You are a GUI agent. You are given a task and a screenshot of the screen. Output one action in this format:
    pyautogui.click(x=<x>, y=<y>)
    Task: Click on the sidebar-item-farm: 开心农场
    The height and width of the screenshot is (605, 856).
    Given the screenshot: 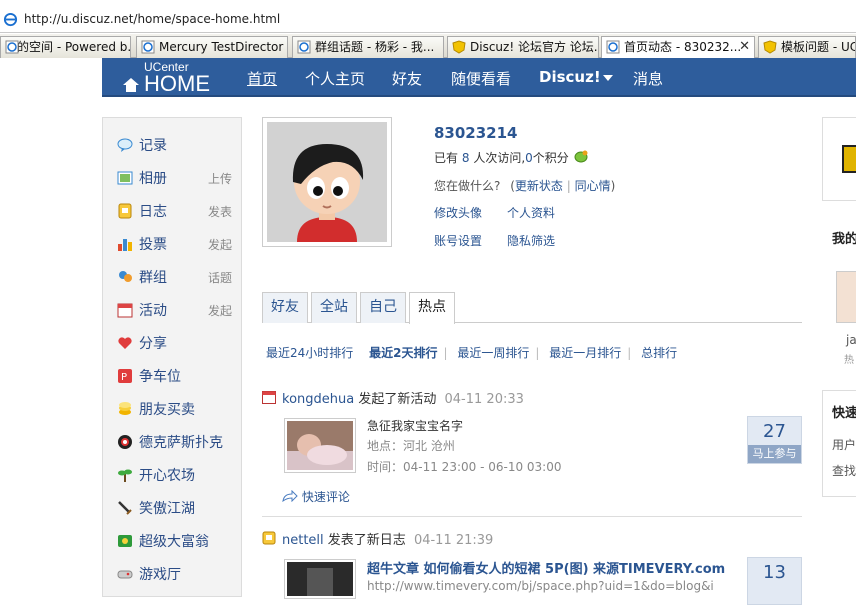 What is the action you would take?
    pyautogui.click(x=174, y=475)
    